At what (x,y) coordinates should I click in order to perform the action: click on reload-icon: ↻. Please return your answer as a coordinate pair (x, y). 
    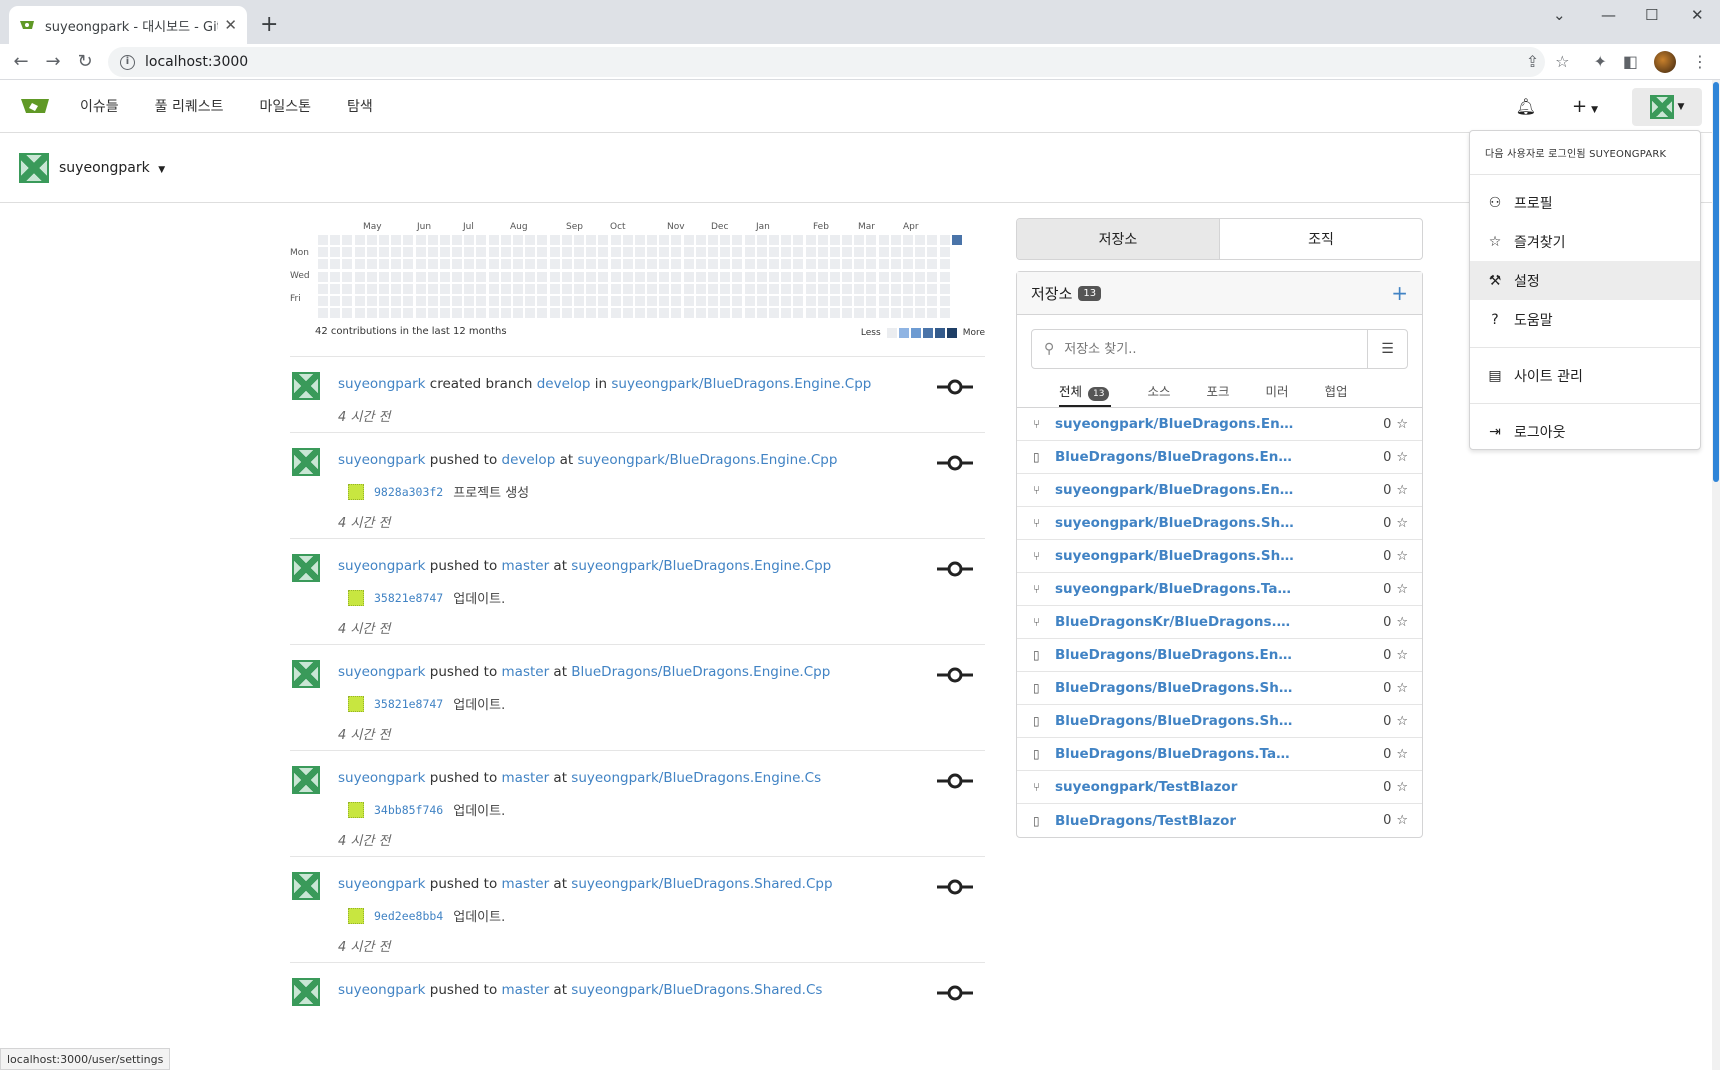
    Looking at the image, I should click on (85, 61).